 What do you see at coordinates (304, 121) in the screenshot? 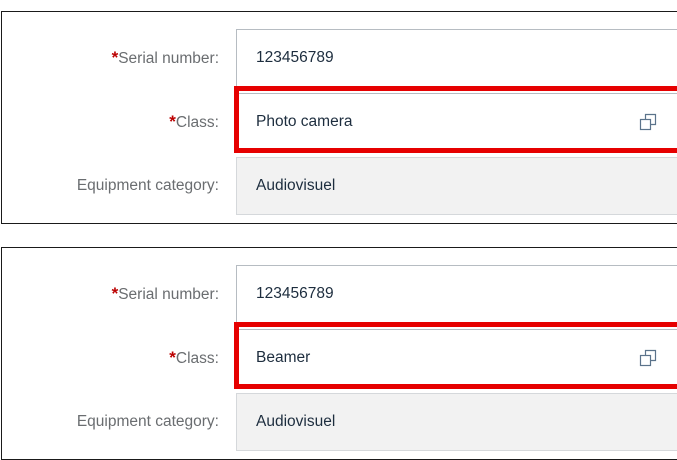
I see `class-value: Photo camera` at bounding box center [304, 121].